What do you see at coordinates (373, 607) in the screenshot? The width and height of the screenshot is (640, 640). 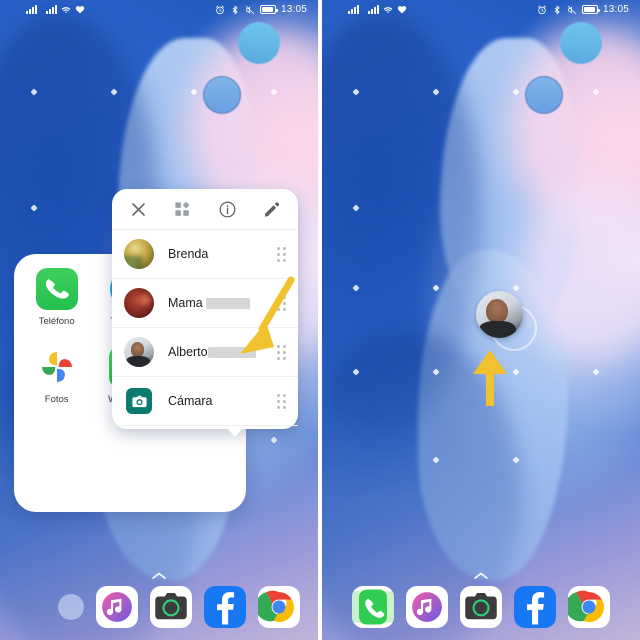 I see `whatsapp-dock-icon` at bounding box center [373, 607].